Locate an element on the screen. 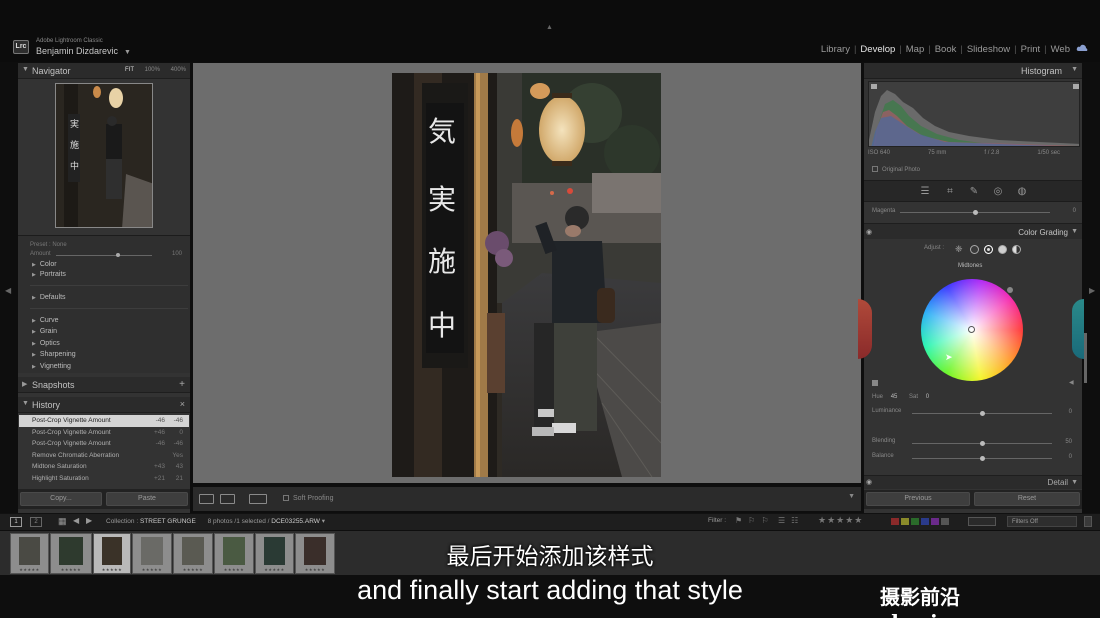  before-after-icon is located at coordinates (227, 499).